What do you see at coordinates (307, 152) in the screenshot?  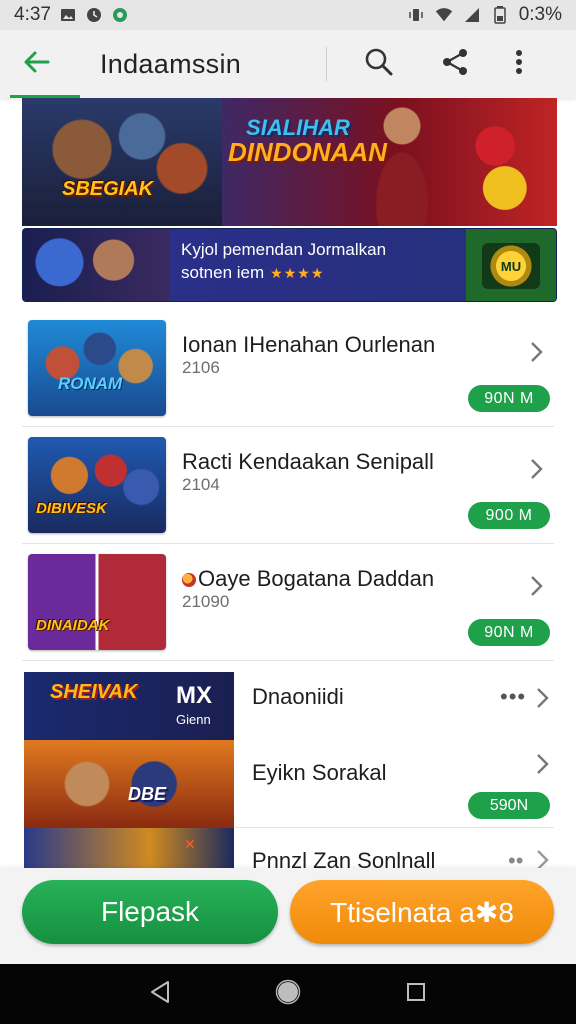 I see `hero-title-line2: DINDONAAN` at bounding box center [307, 152].